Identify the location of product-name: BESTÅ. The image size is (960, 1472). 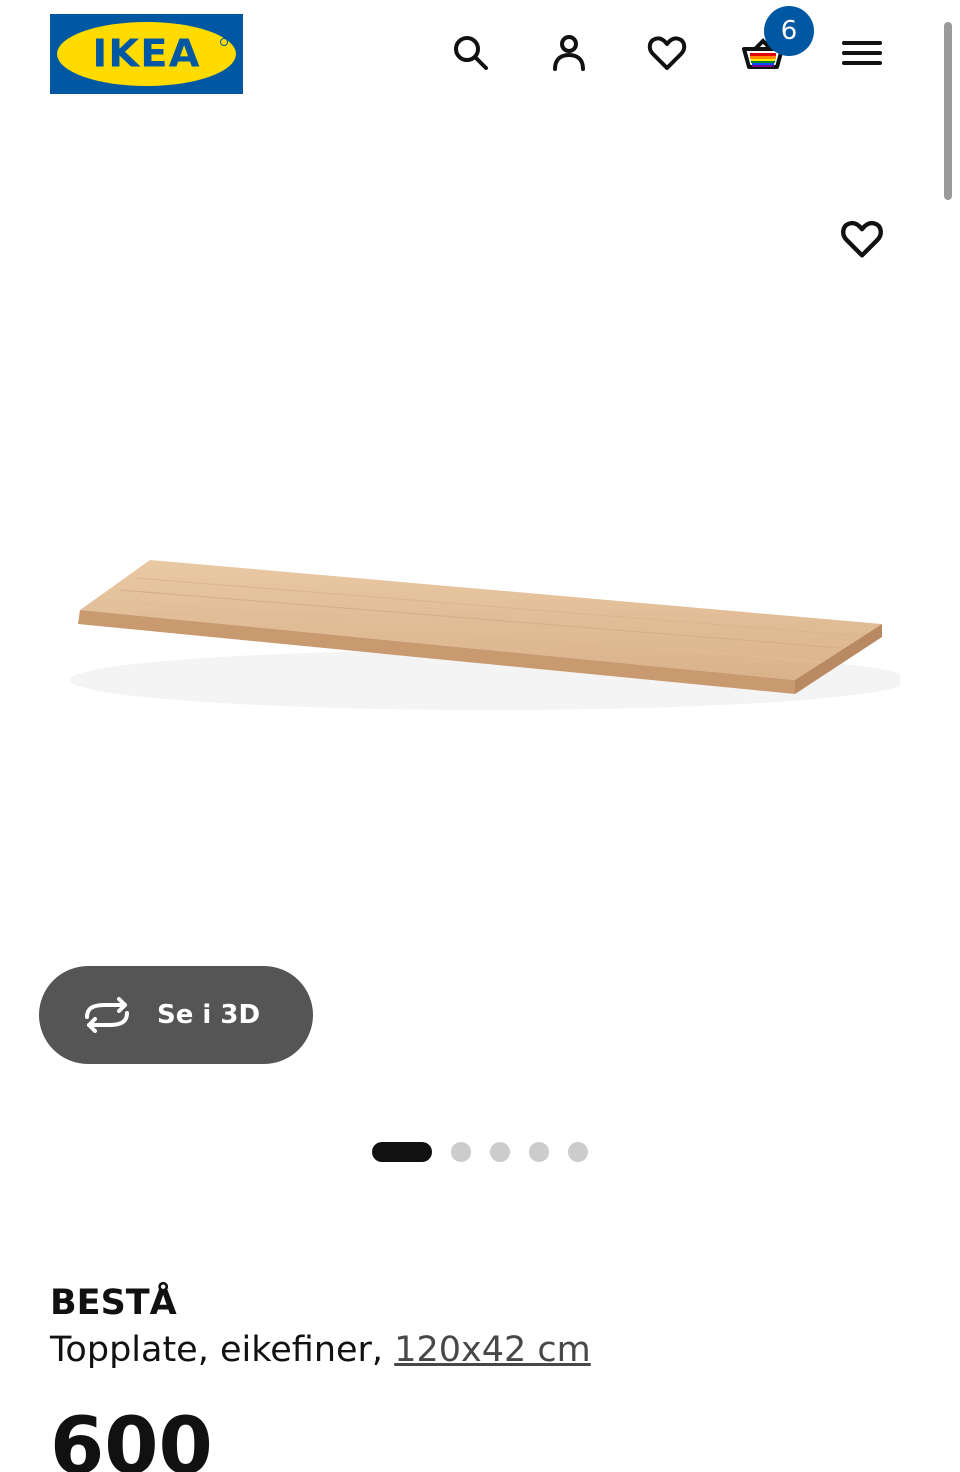
(113, 1303).